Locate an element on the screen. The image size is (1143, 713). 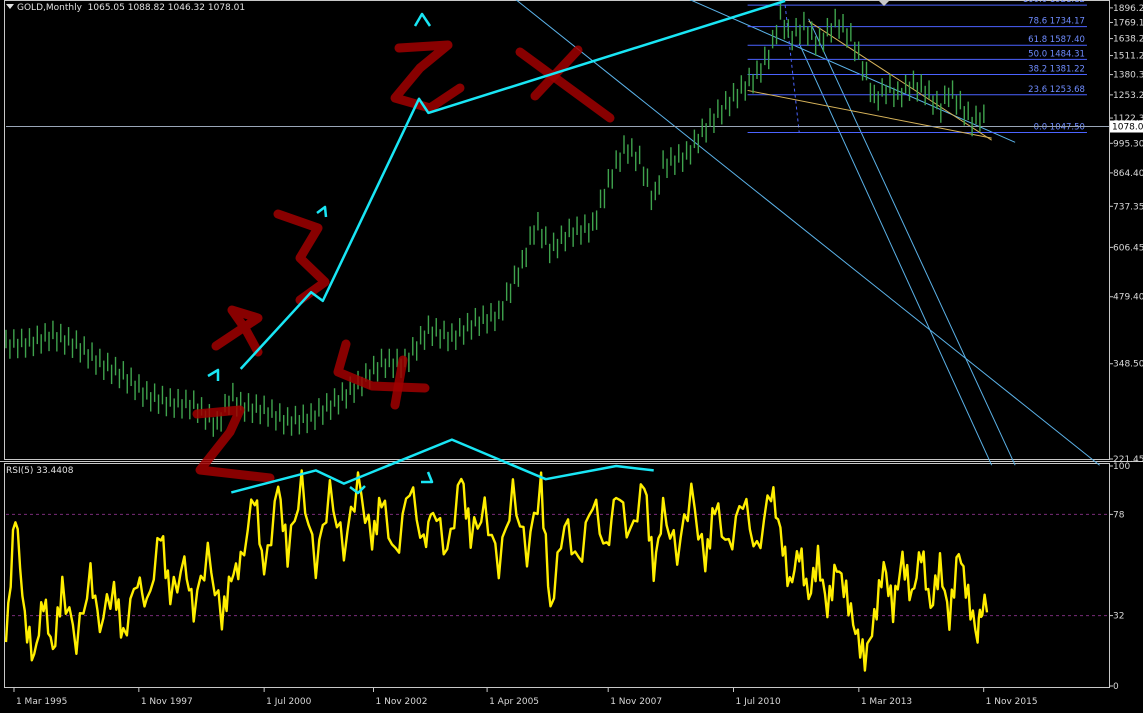
price-tick-label: 995.30 is located at coordinates (1128, 144).